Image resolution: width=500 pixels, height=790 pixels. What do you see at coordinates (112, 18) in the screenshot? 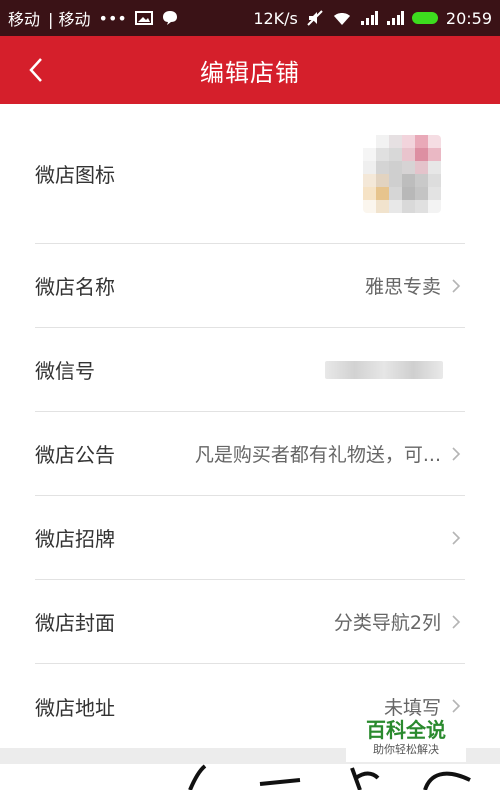
I see `more-dots: •••` at bounding box center [112, 18].